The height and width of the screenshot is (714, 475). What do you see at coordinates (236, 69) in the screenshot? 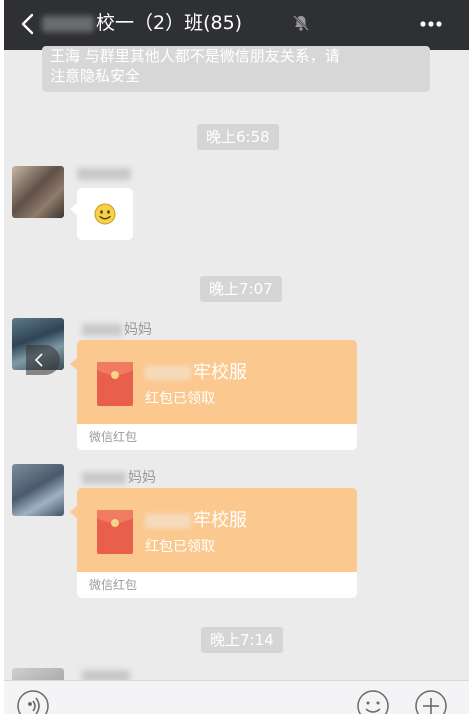
I see `system-notice: 王海 与群里其他人都不是微信朋友关系，请 注意隐私安全` at bounding box center [236, 69].